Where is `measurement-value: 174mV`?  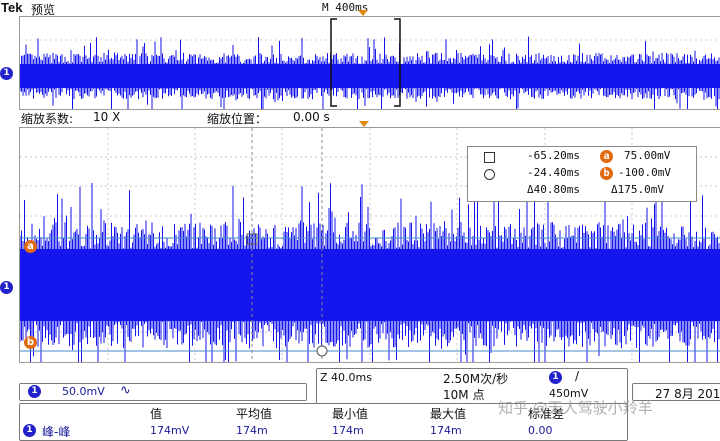 measurement-value: 174mV is located at coordinates (170, 430).